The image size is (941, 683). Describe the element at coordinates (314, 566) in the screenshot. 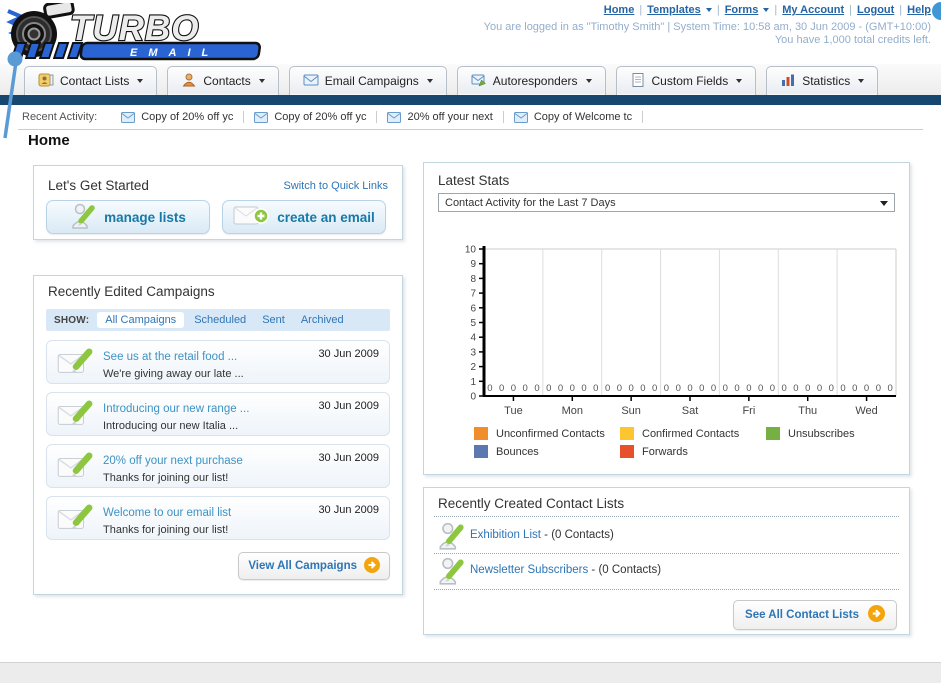

I see `view-all-campaigns-button: View All Campaigns` at that location.